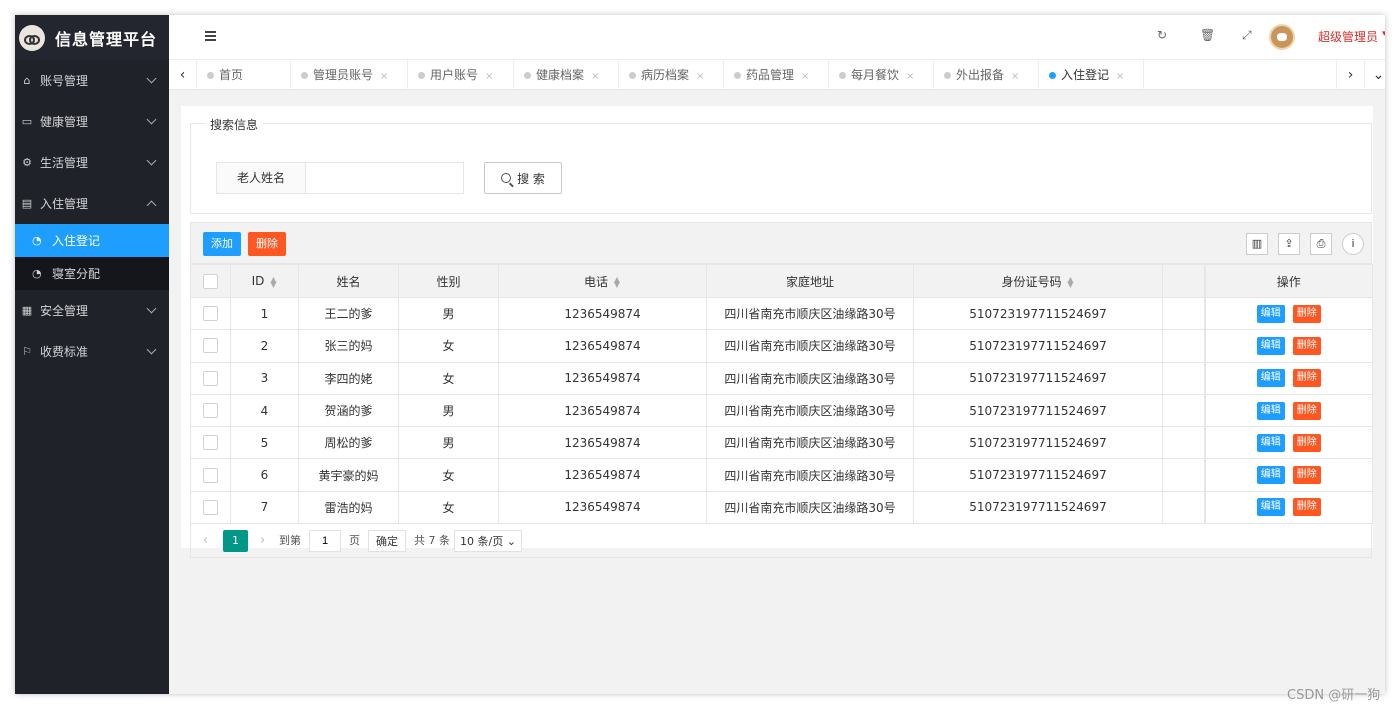 This screenshot has height=709, width=1400. What do you see at coordinates (92, 273) in the screenshot?
I see `sidebar-subitem-room-allocation: ◔ 寝室分配` at bounding box center [92, 273].